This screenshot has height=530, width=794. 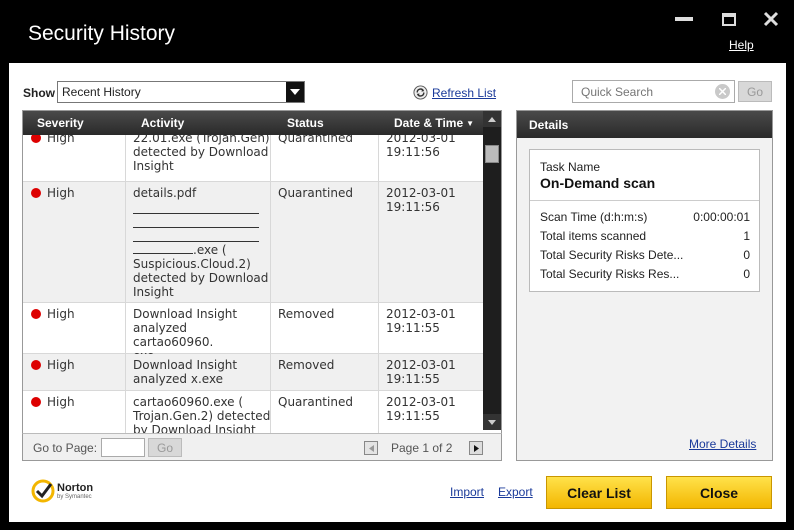 I want to click on task-name-value: On-Demand scan, so click(x=598, y=183).